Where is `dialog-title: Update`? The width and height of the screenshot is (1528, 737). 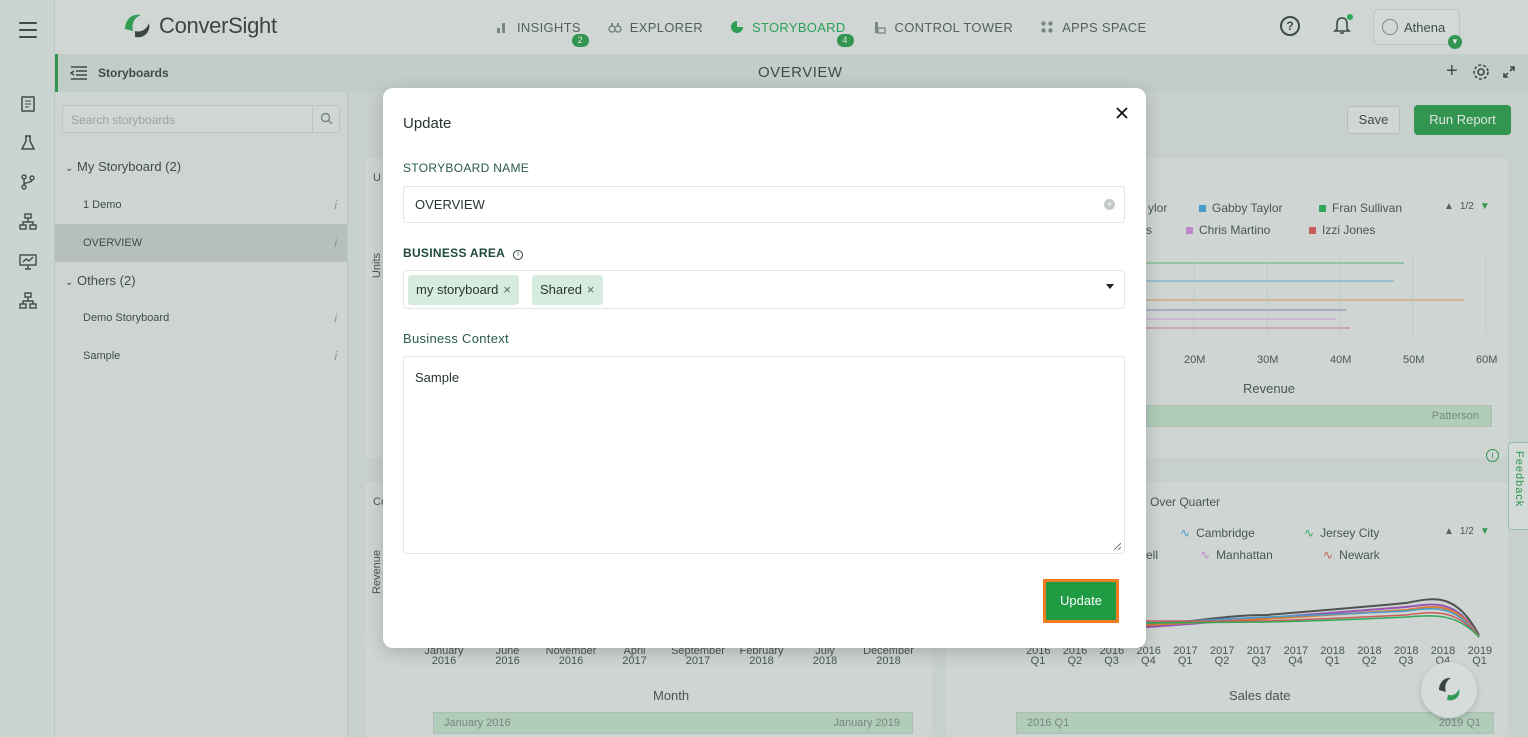 dialog-title: Update is located at coordinates (427, 123).